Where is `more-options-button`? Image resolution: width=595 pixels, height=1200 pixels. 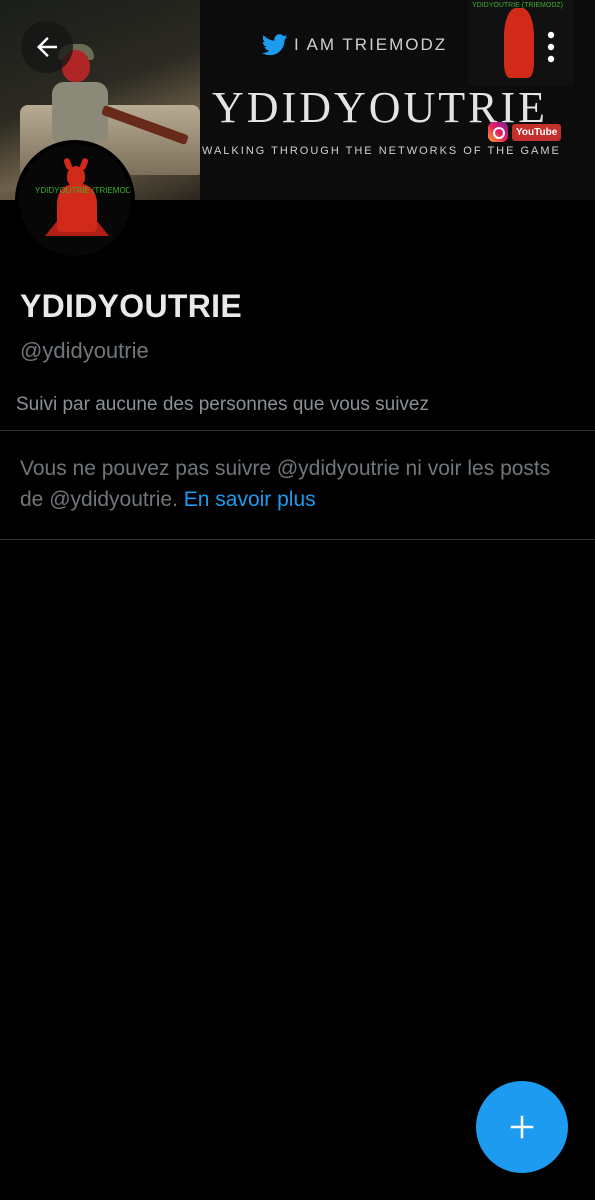 more-options-button is located at coordinates (551, 47).